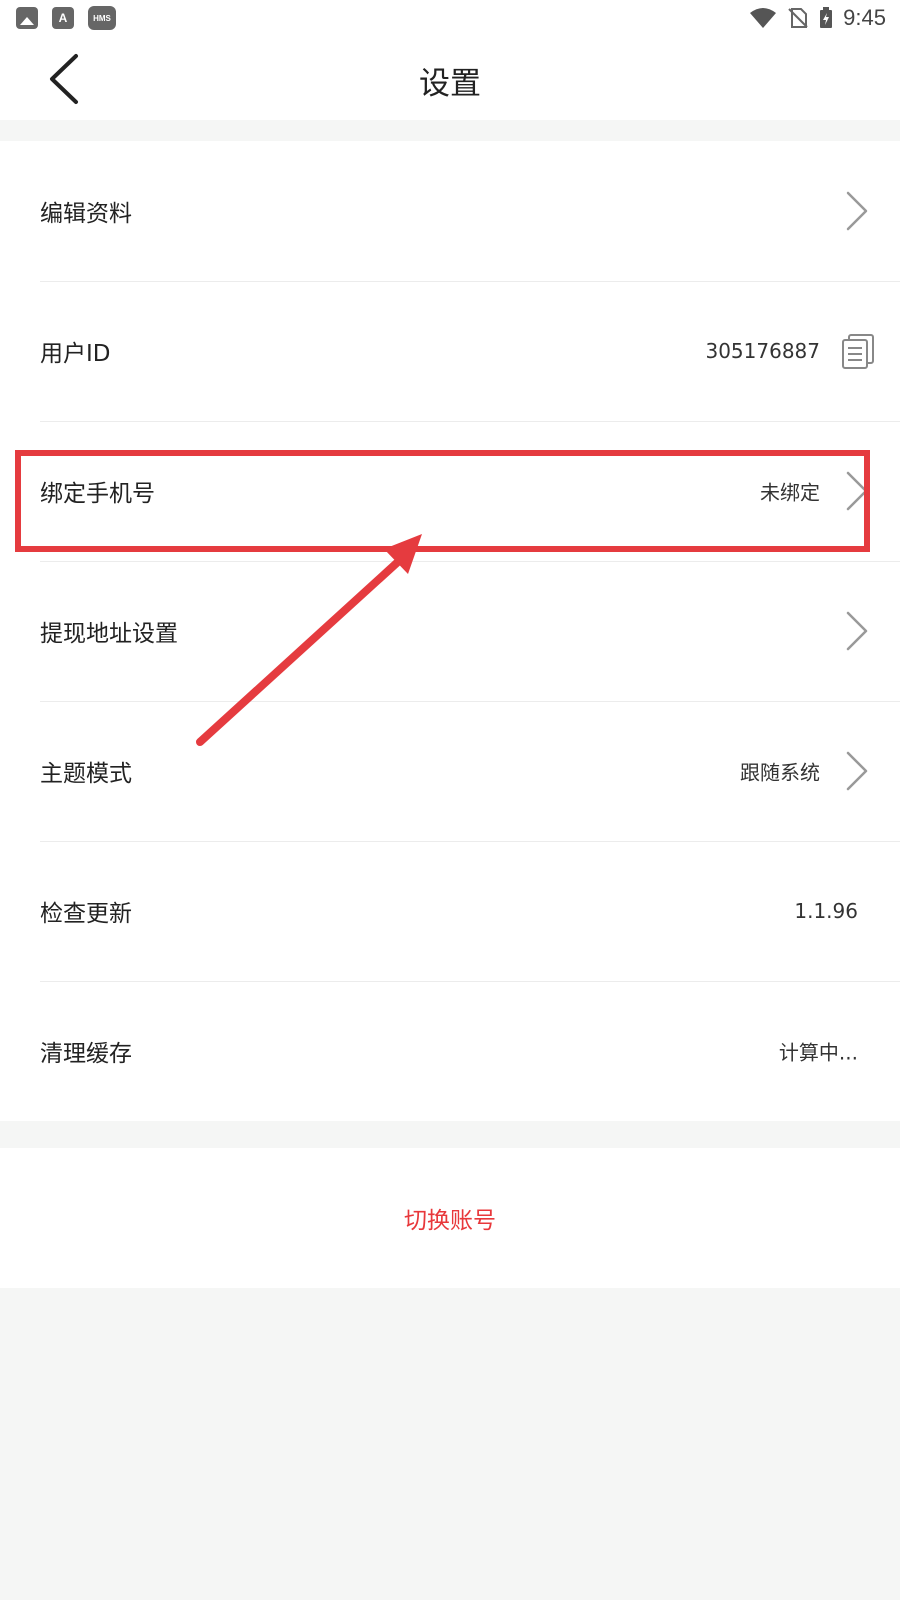 The height and width of the screenshot is (1600, 900). Describe the element at coordinates (86, 914) in the screenshot. I see `settings-item-label: 检查更新` at that location.